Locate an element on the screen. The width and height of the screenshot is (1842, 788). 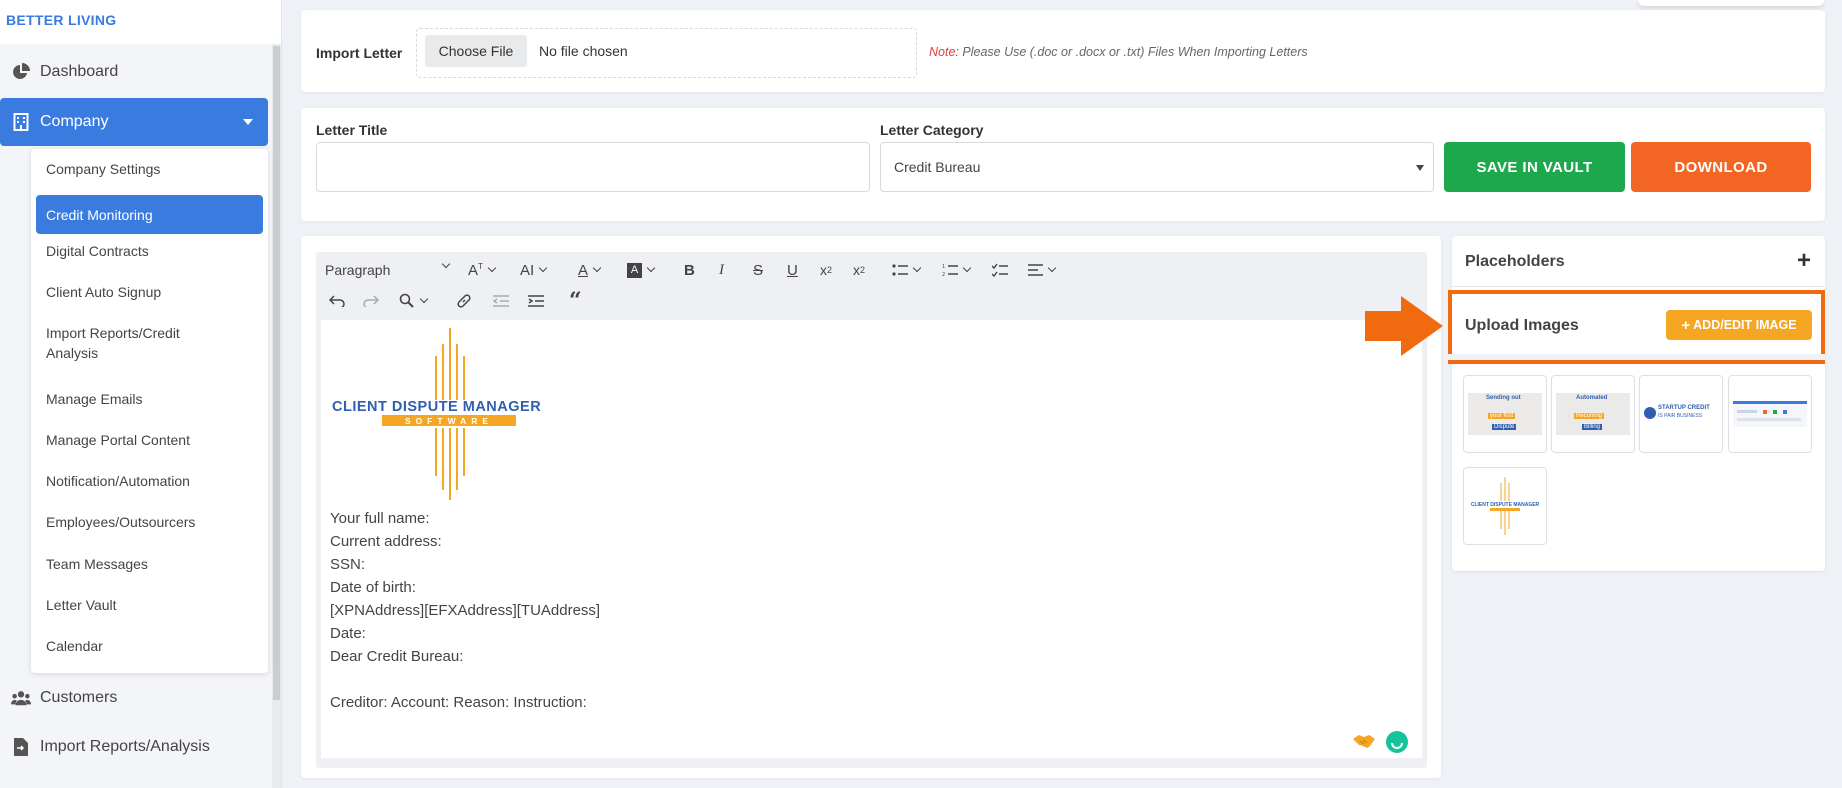
add-edit-image-label: ADD/EDIT IMAGE is located at coordinates (1745, 325).